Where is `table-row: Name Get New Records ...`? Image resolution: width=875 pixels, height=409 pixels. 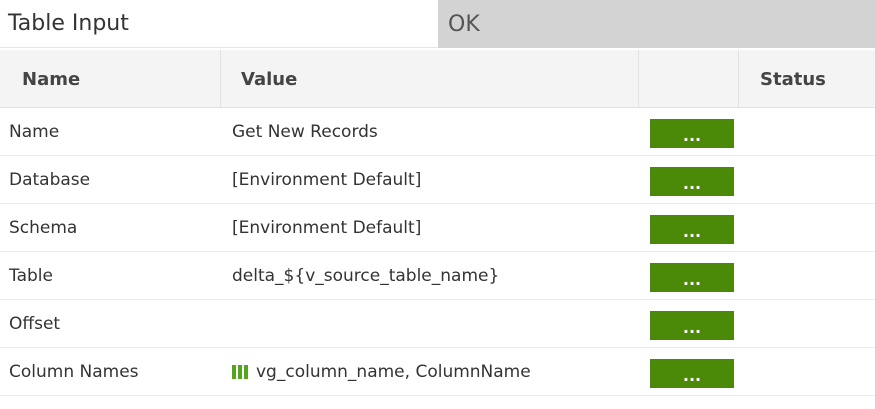
table-row: Name Get New Records ... is located at coordinates (437, 132).